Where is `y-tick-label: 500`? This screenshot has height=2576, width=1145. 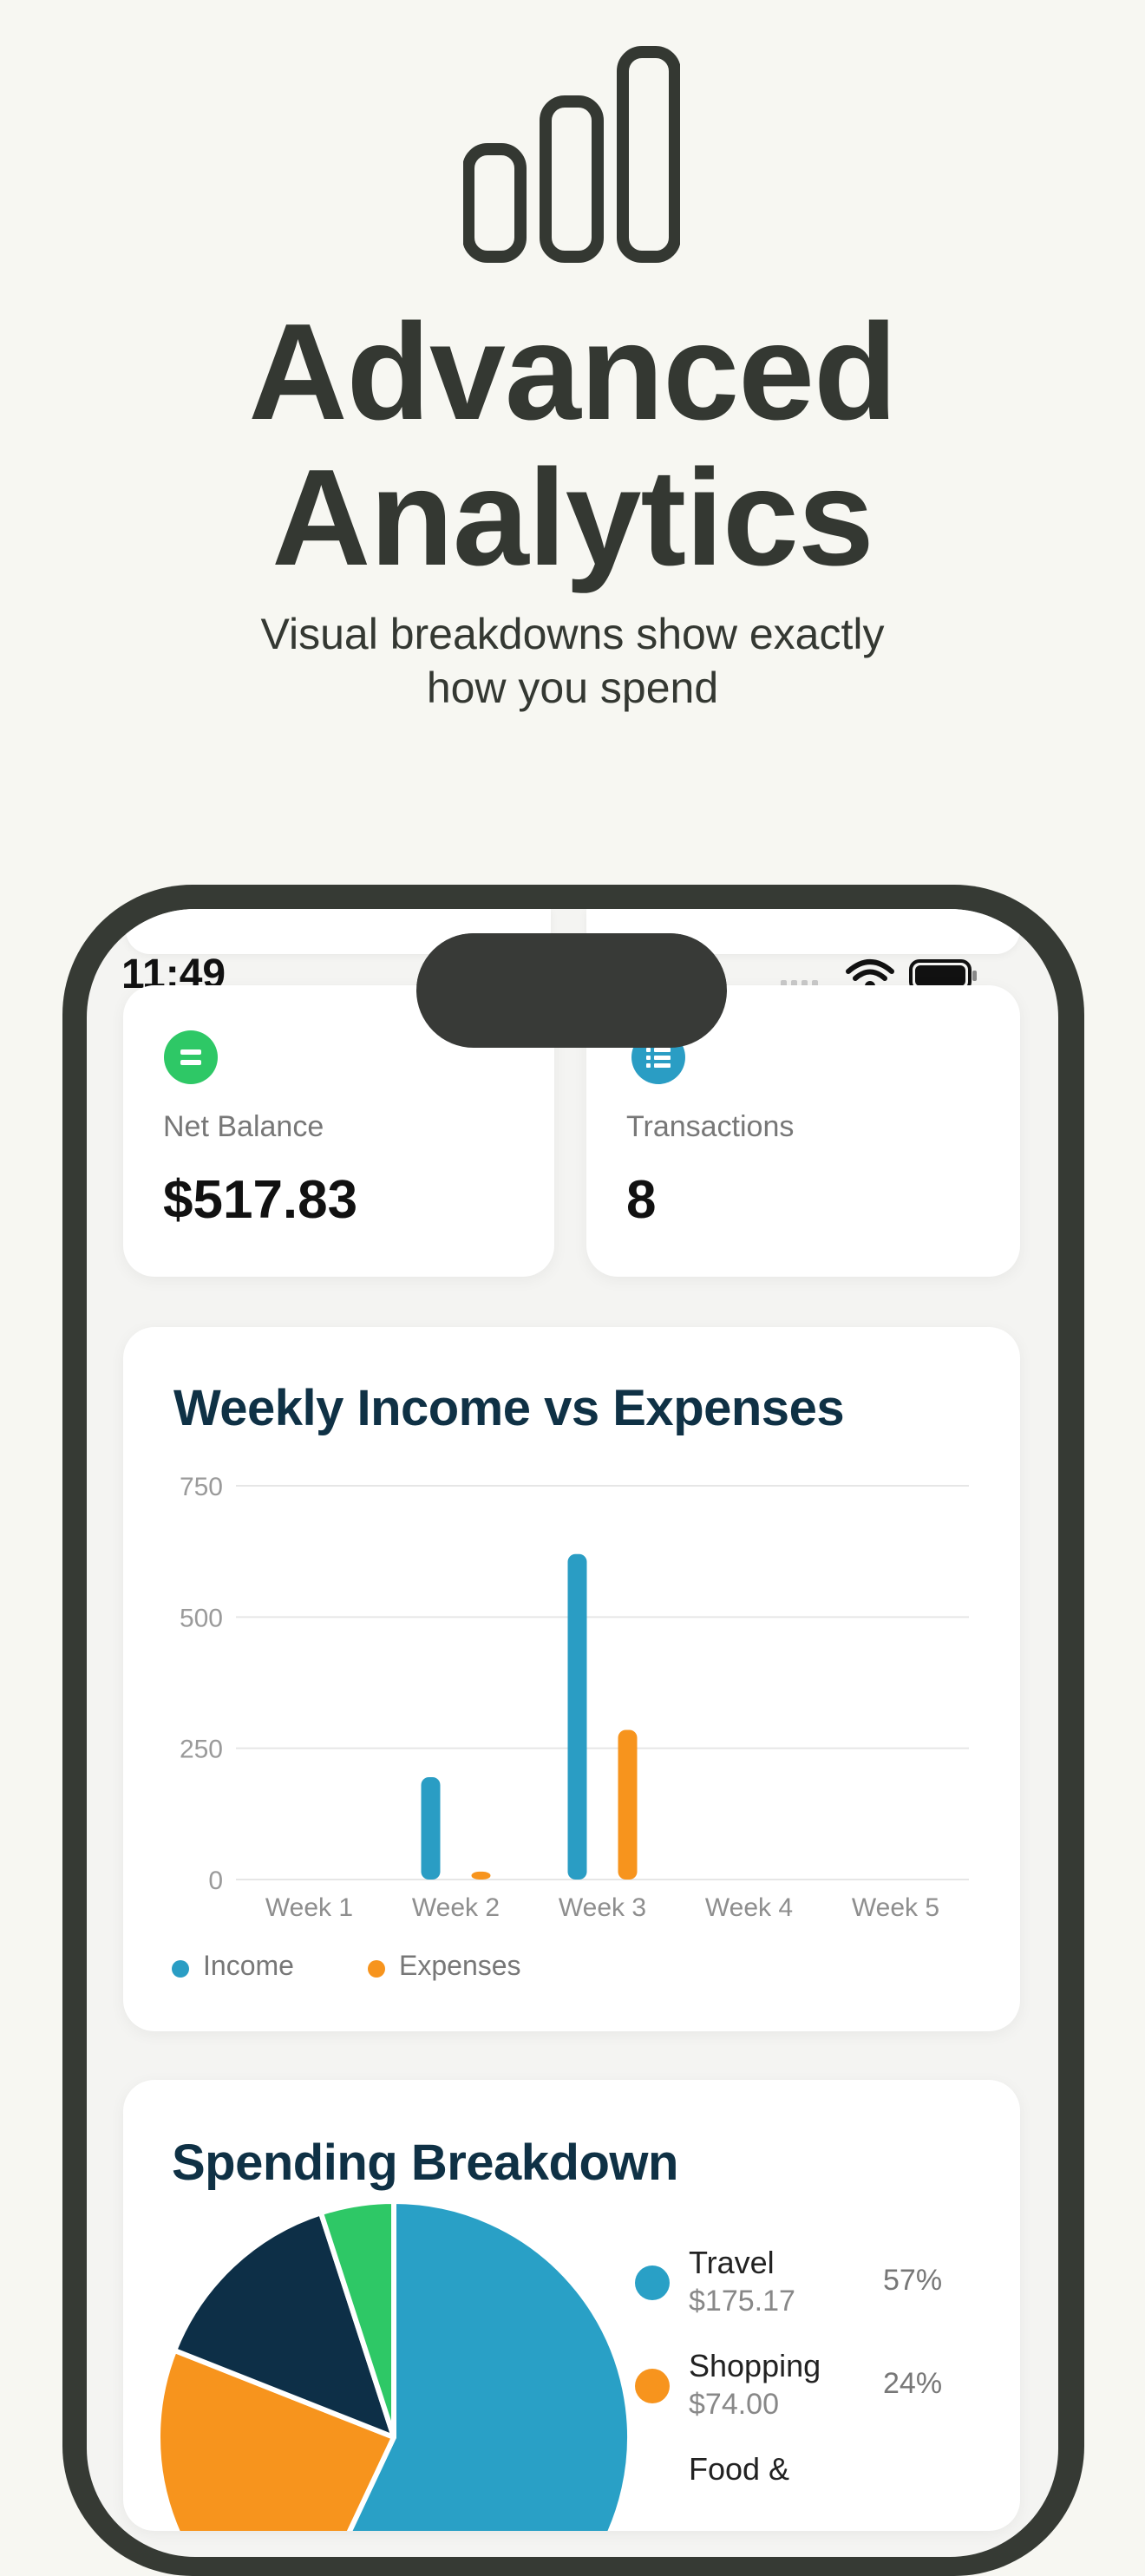 y-tick-label: 500 is located at coordinates (201, 1618).